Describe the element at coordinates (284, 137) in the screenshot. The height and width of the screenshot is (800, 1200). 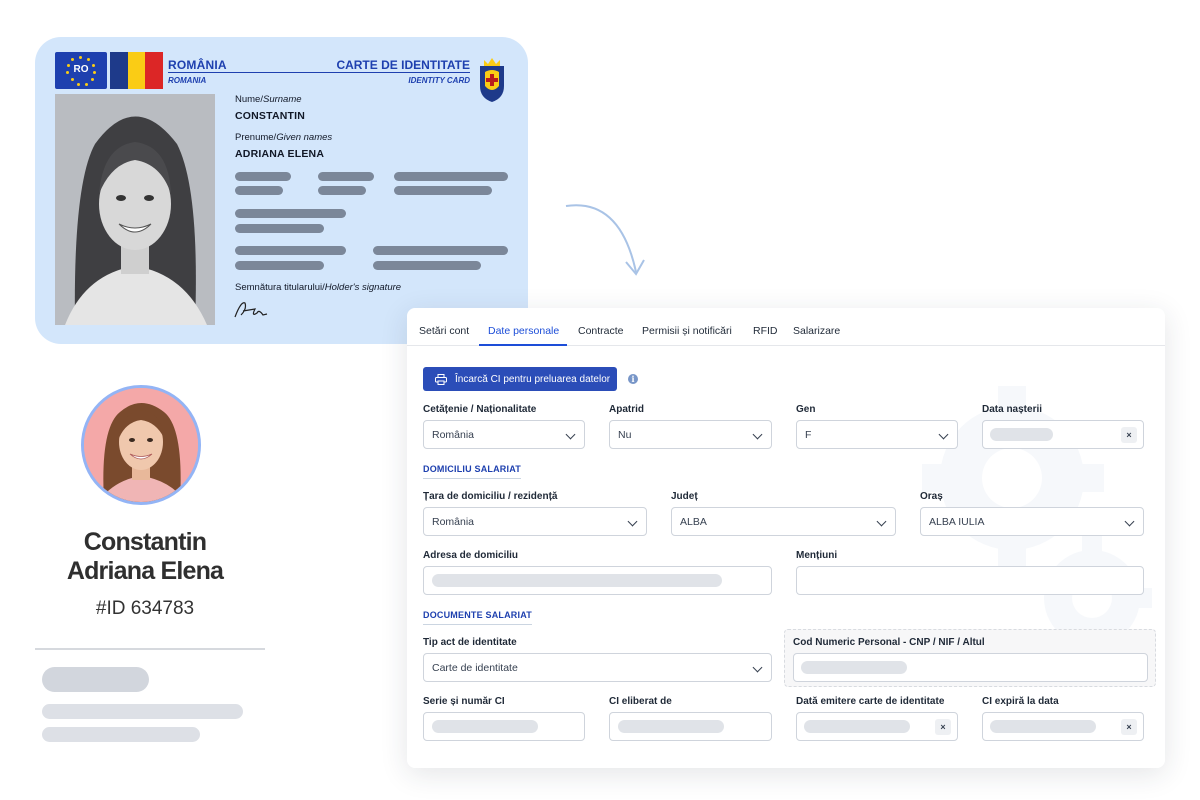
I see `given-names-label: Prenume/Given names` at that location.